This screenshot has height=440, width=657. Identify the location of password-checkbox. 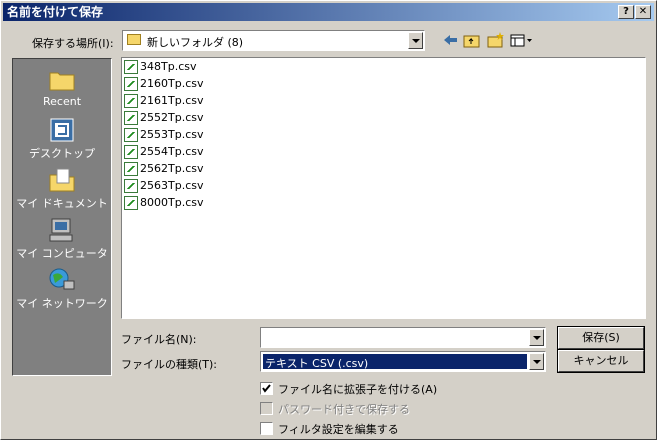
(266, 408).